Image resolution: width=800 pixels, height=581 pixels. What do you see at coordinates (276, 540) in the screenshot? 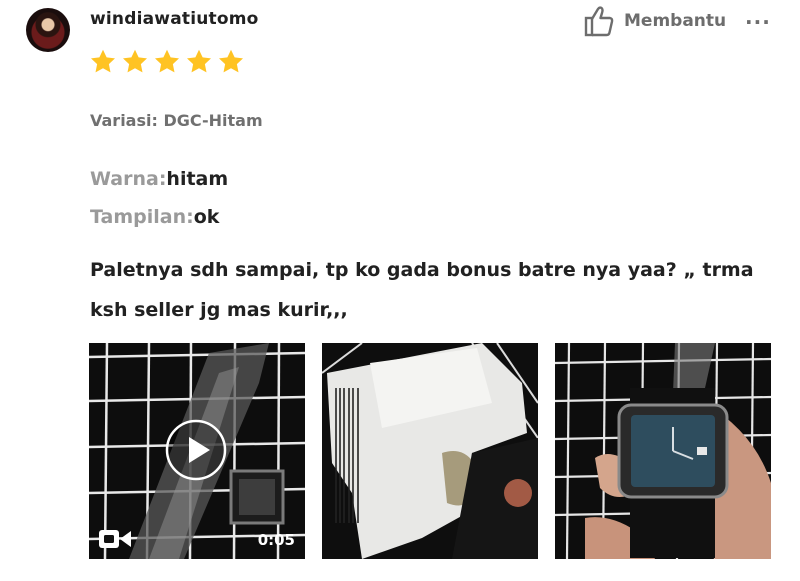
I see `video-duration: 0:05` at bounding box center [276, 540].